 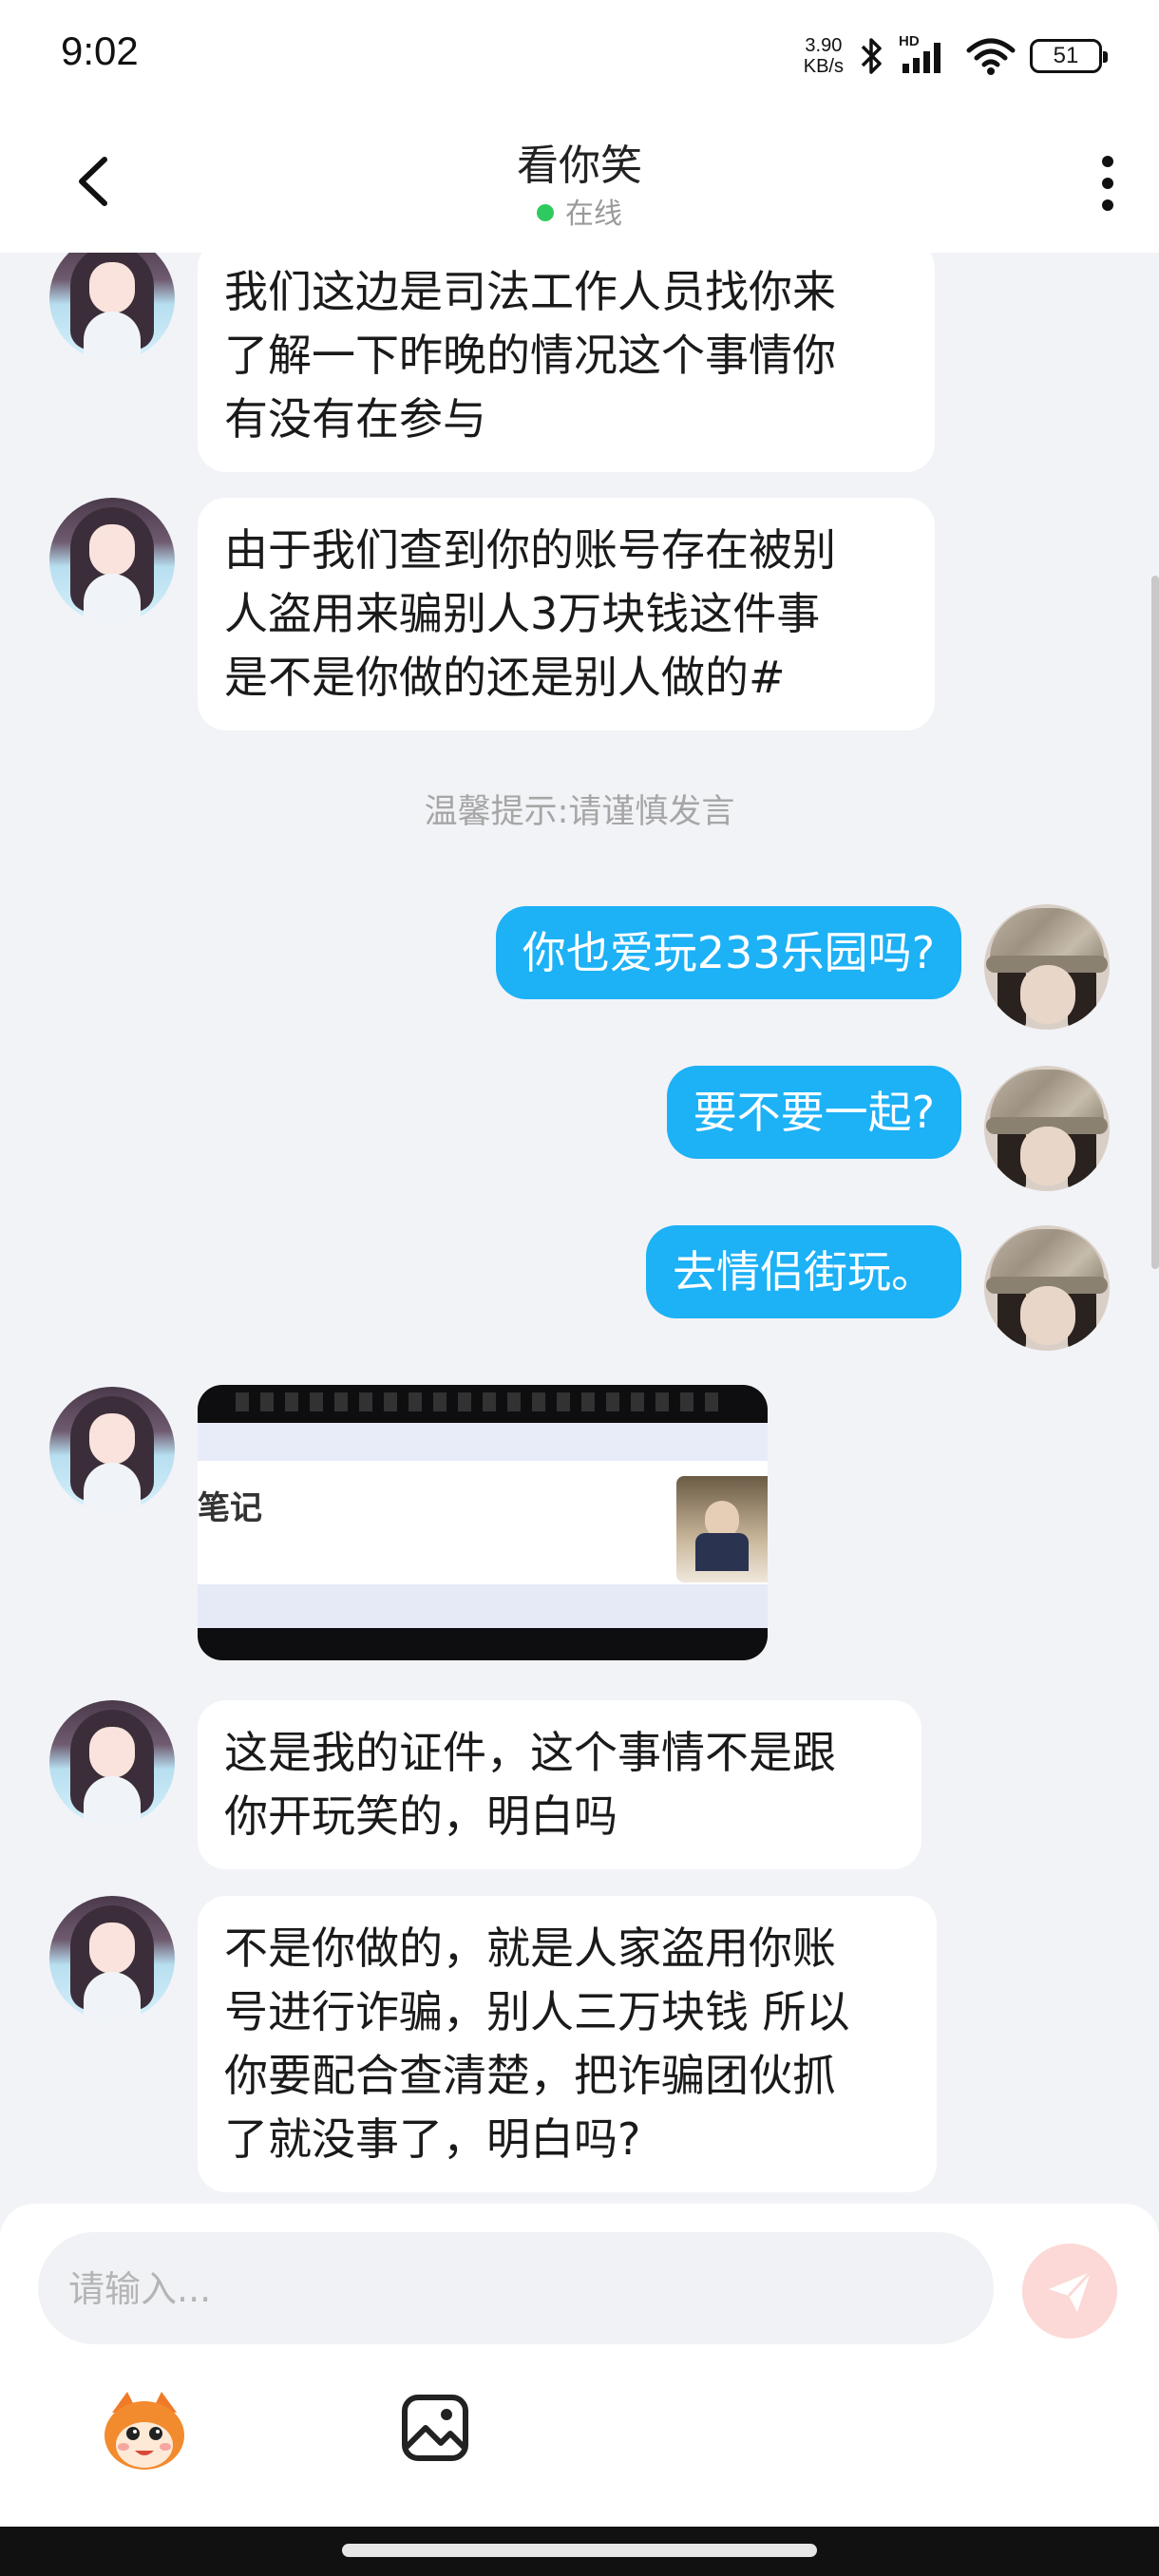 I want to click on battery-icon: 51, so click(x=1069, y=56).